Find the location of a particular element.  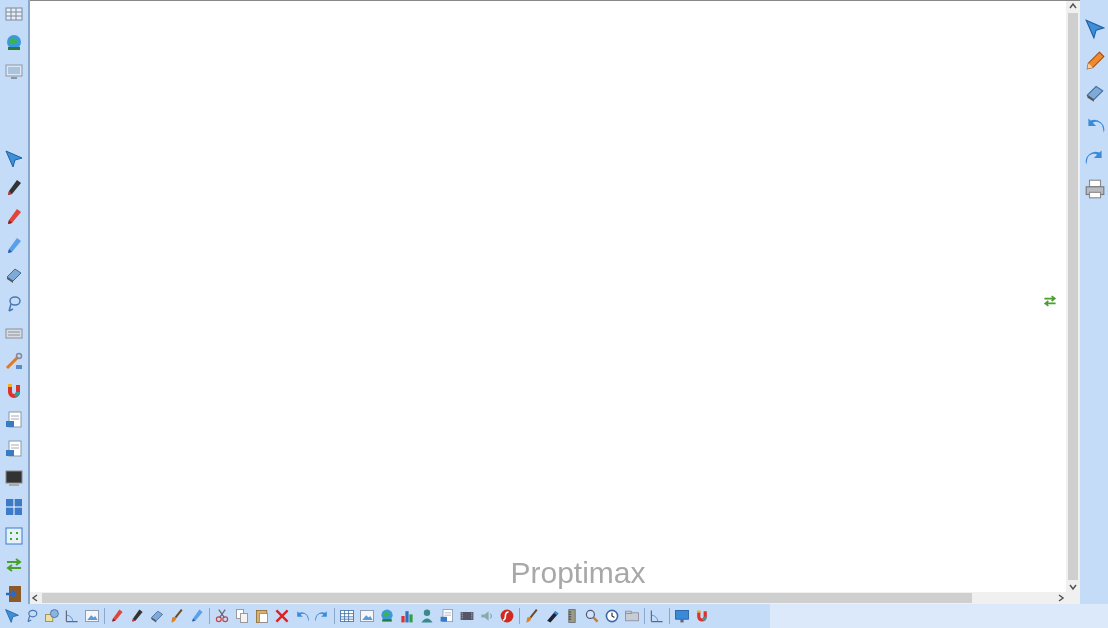

redo-icon is located at coordinates (322, 616).